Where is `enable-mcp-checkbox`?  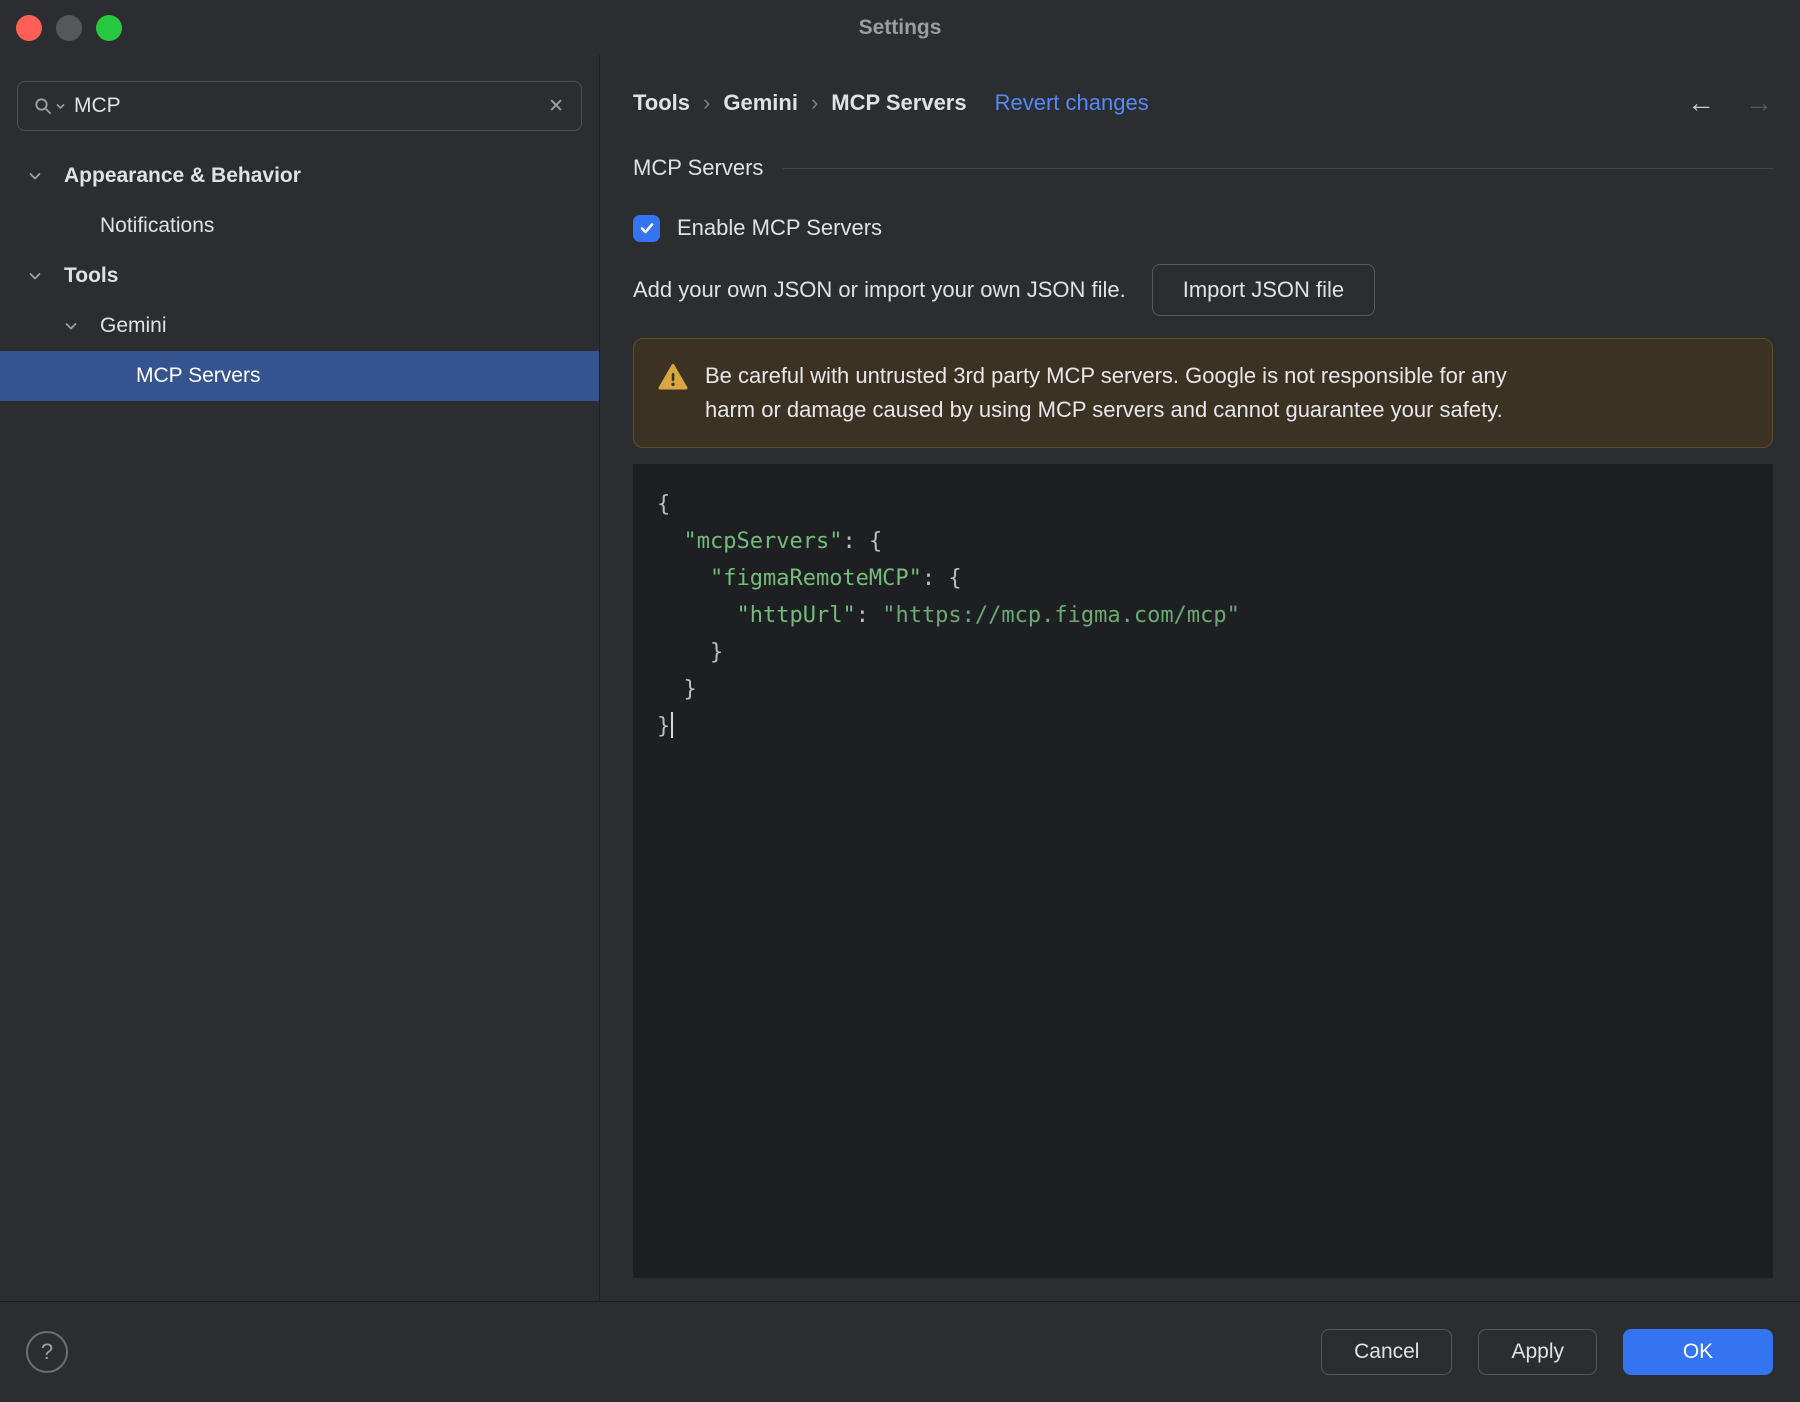 enable-mcp-checkbox is located at coordinates (646, 228).